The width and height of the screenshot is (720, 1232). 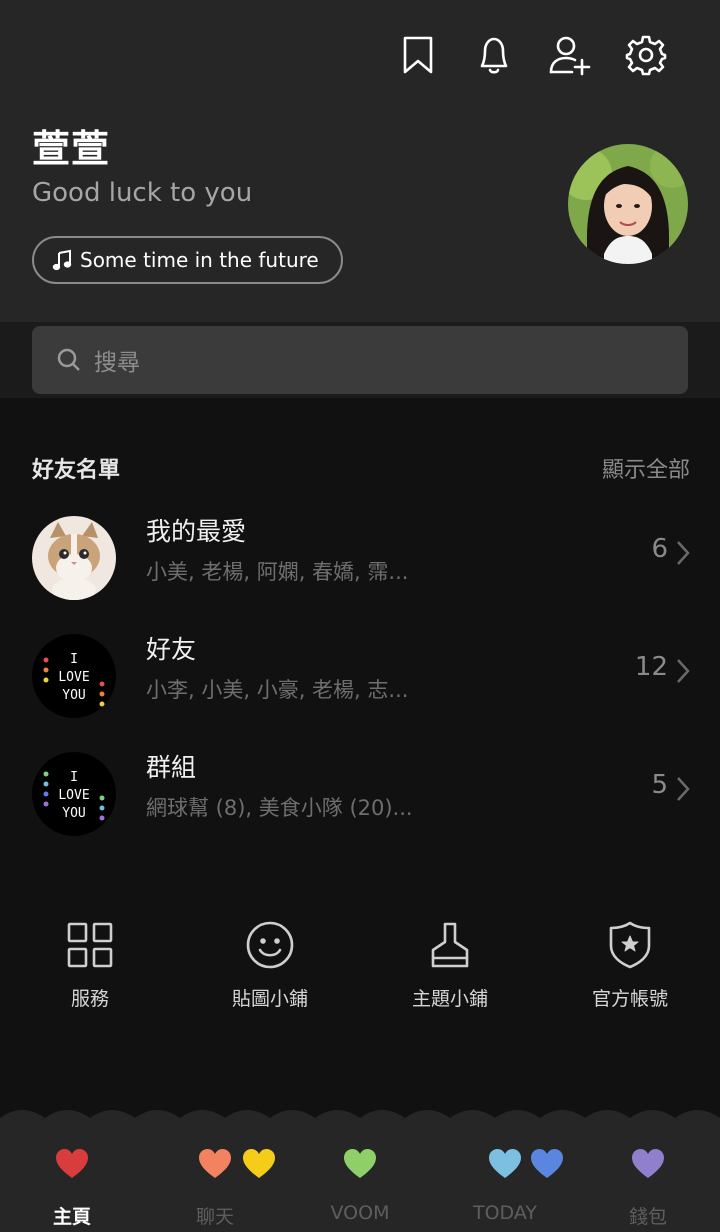 What do you see at coordinates (659, 785) in the screenshot?
I see `row-count: 5` at bounding box center [659, 785].